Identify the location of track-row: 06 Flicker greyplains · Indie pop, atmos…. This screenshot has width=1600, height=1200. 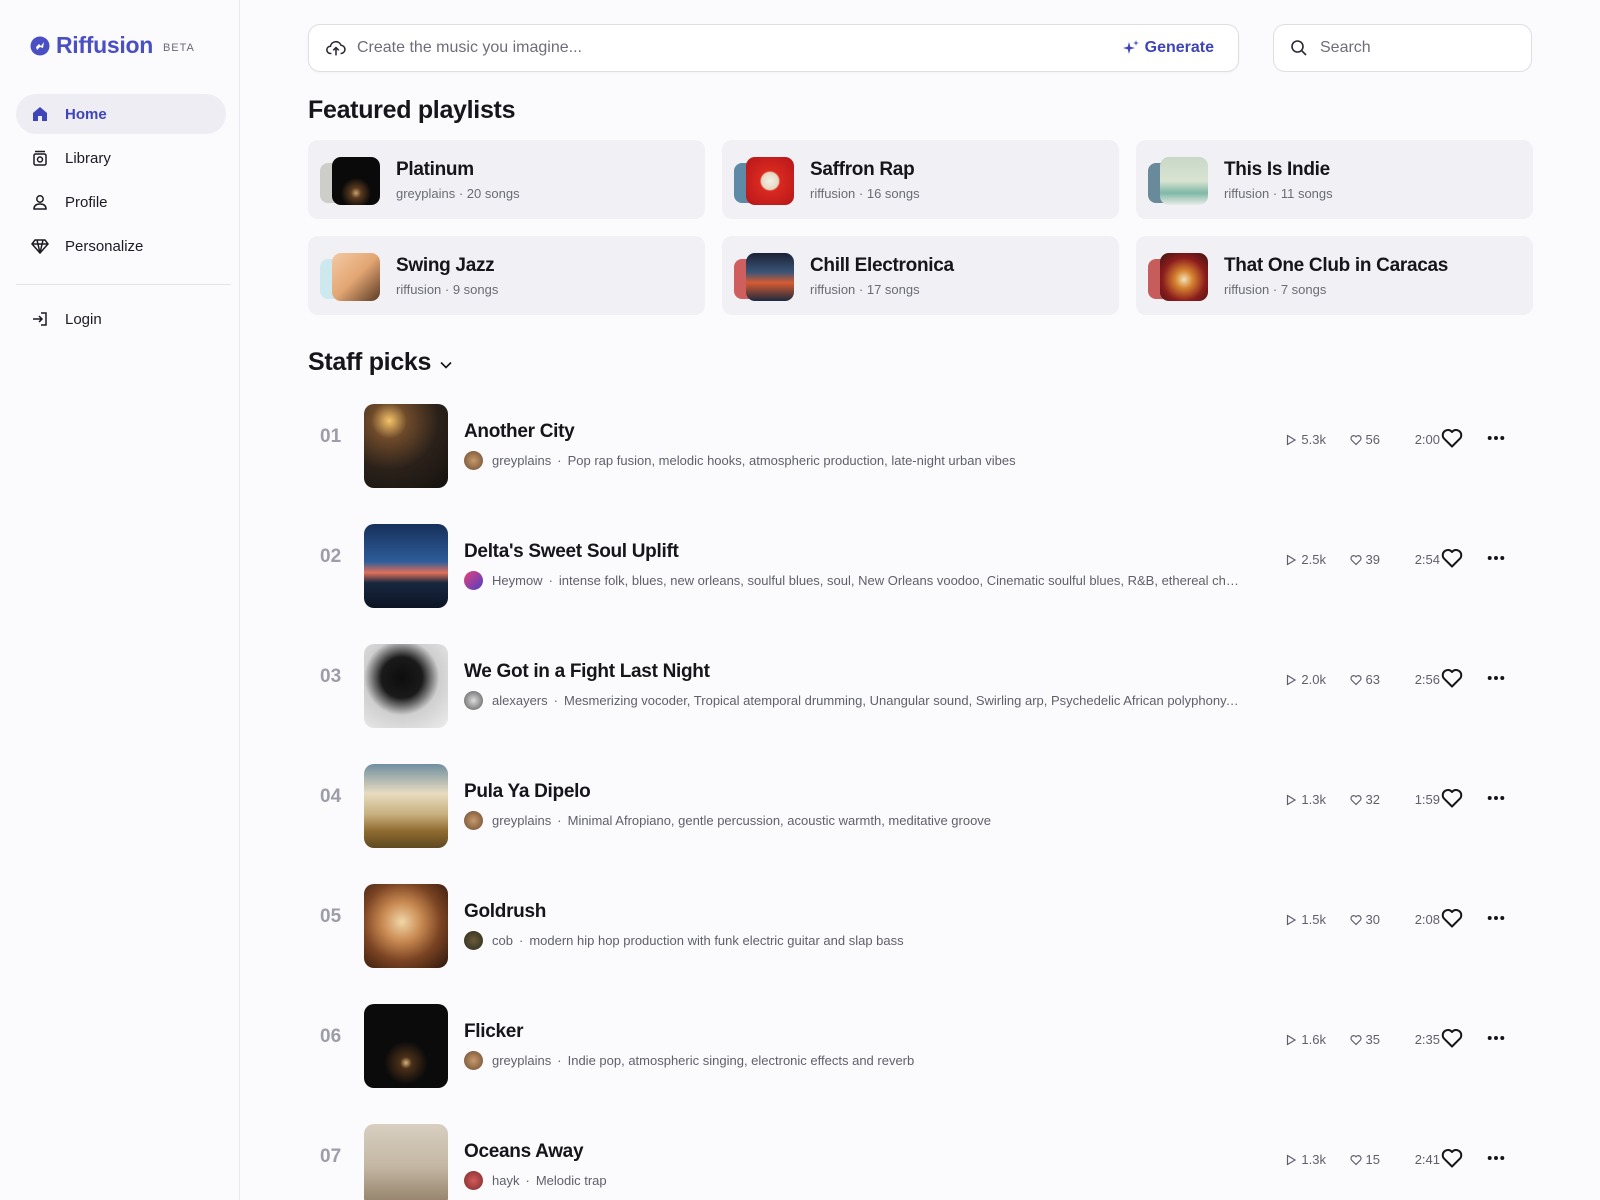
(920, 1056).